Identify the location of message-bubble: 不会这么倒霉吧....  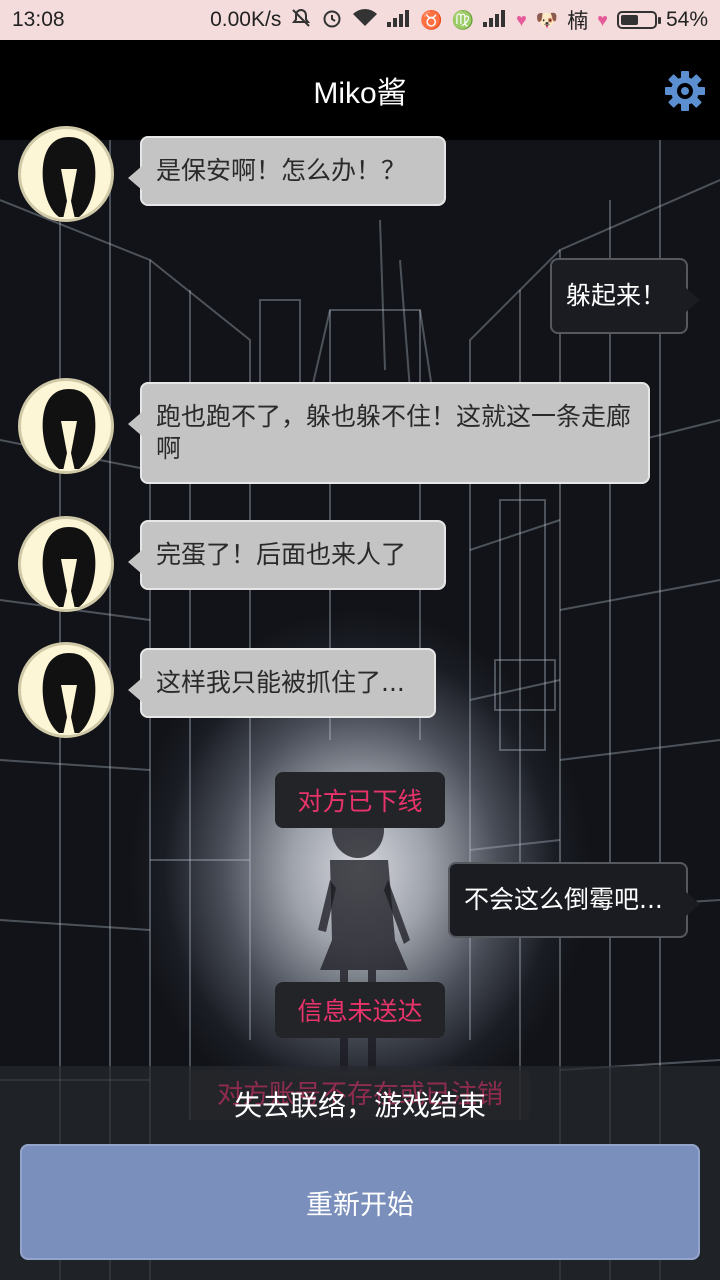
(574, 900).